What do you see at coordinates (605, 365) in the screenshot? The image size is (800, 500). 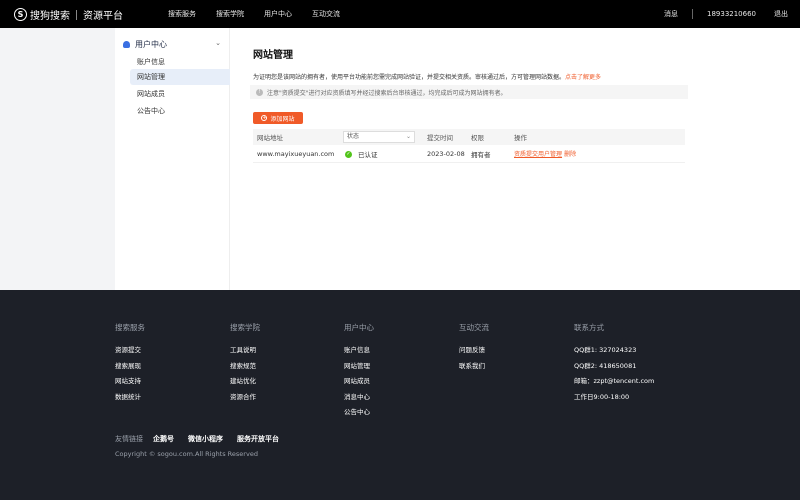 I see `contact-qq2: QQ群2: 418650081` at bounding box center [605, 365].